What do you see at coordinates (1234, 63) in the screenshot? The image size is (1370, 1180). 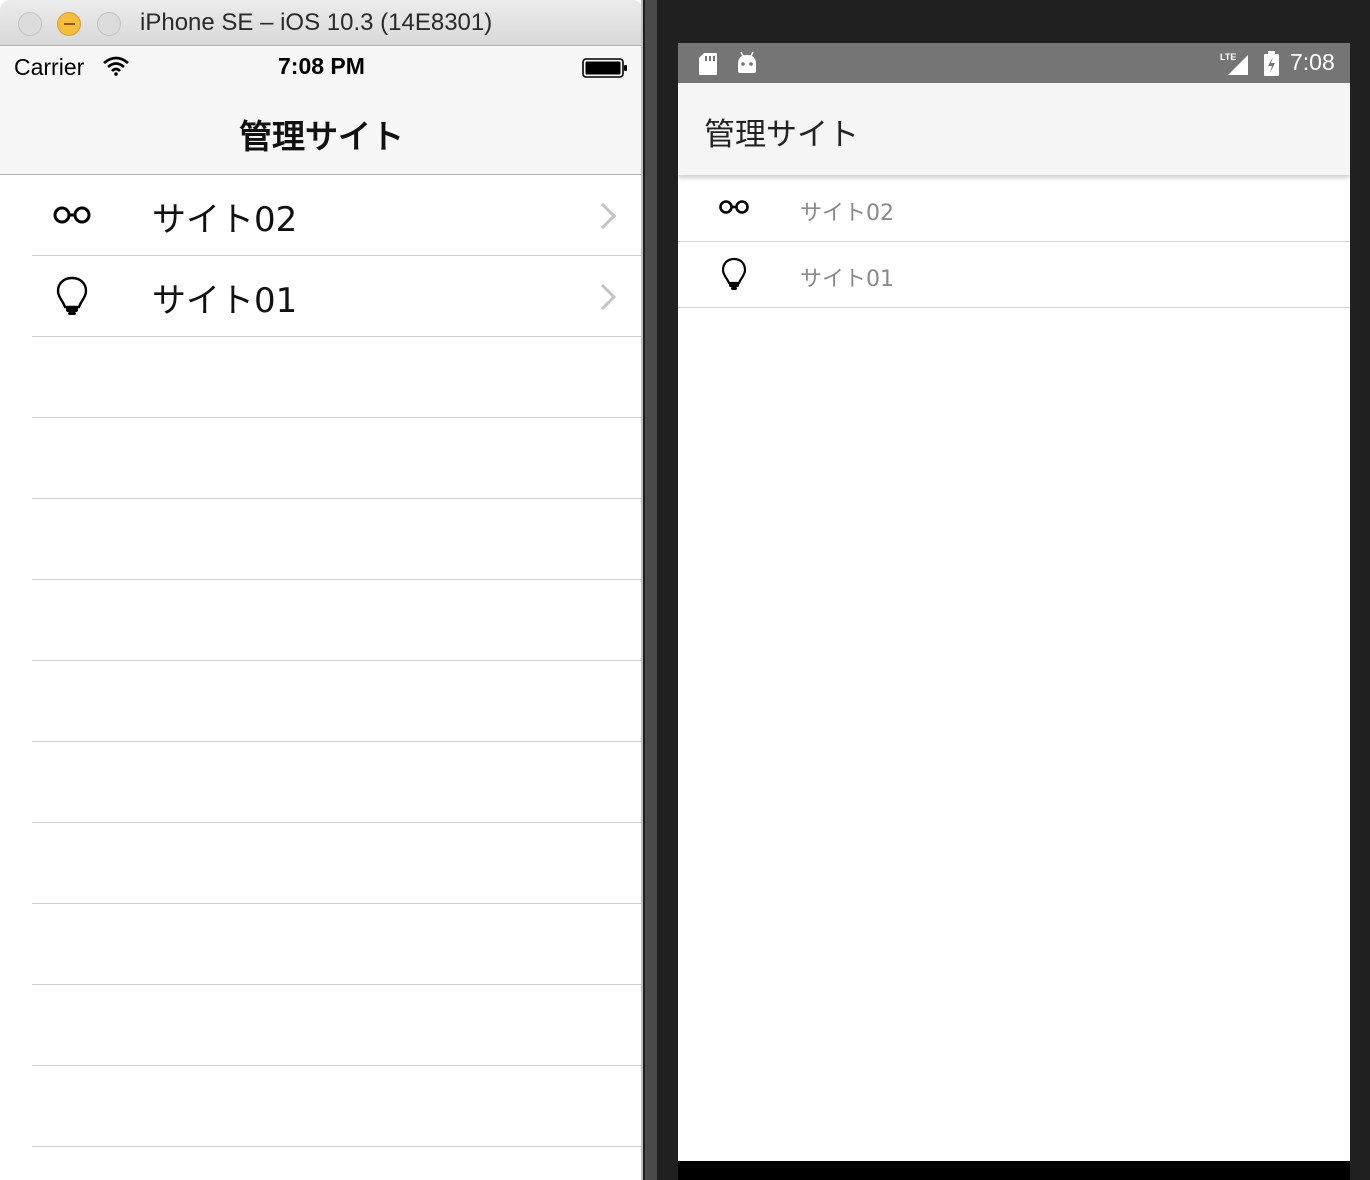 I see `lte-signal-icon: LTE` at bounding box center [1234, 63].